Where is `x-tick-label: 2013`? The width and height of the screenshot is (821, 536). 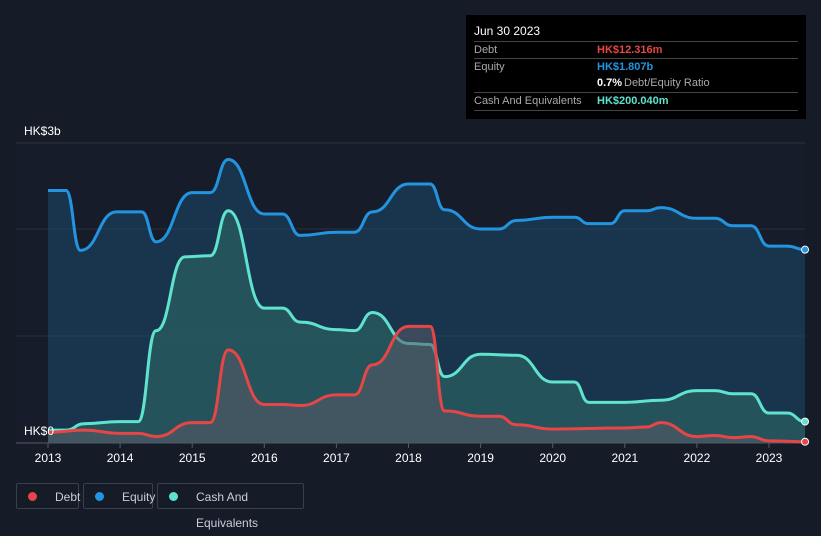
x-tick-label: 2013 is located at coordinates (48, 458).